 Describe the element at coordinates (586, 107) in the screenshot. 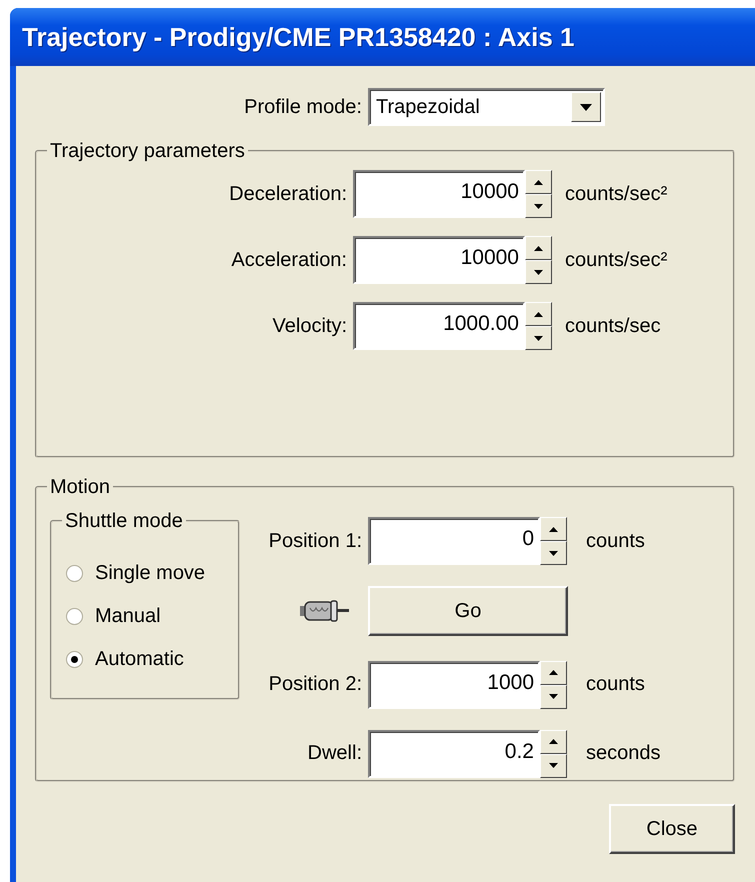

I see `dropdown-arrow-icon` at that location.